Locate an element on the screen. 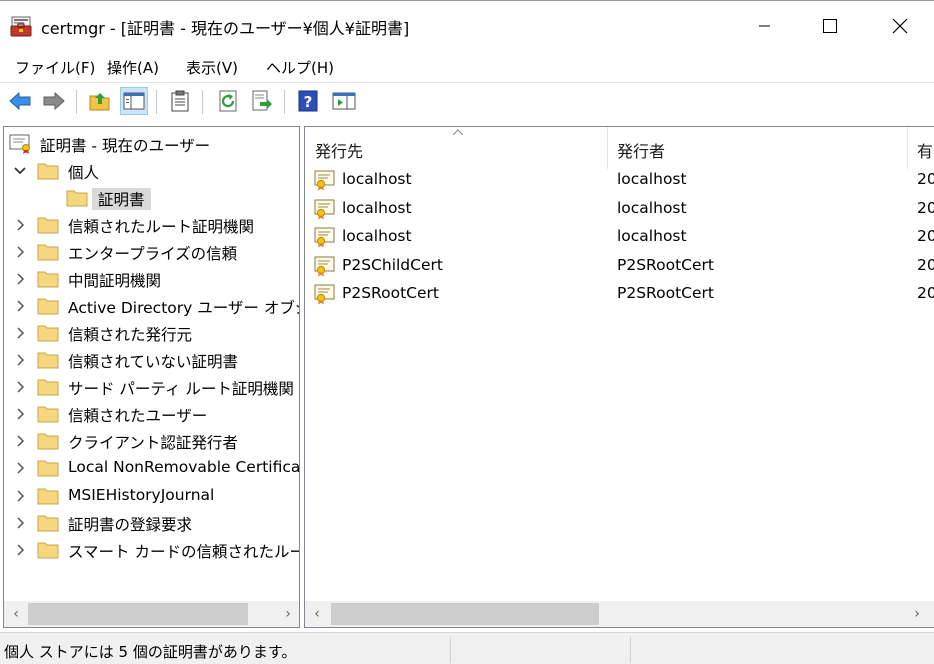 The height and width of the screenshot is (664, 934). up-folder-button is located at coordinates (100, 101).